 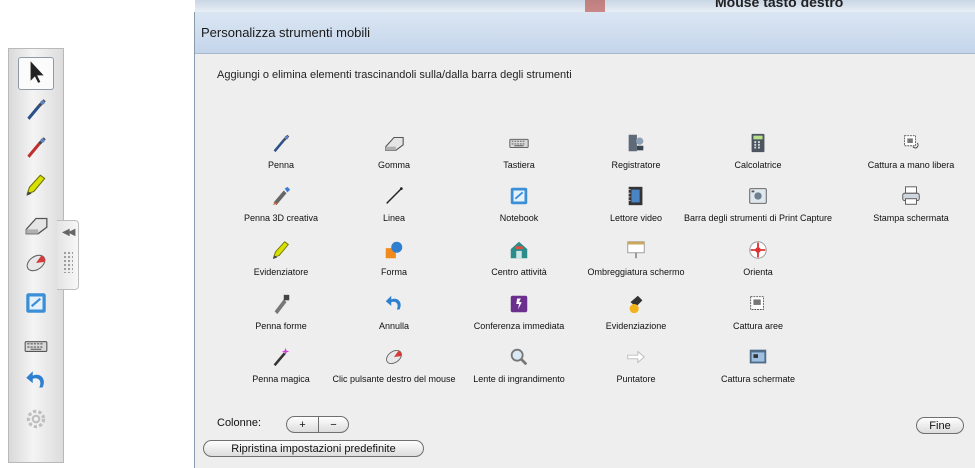 I want to click on toolbar-collapse-handle: ◀◀, so click(x=68, y=255).